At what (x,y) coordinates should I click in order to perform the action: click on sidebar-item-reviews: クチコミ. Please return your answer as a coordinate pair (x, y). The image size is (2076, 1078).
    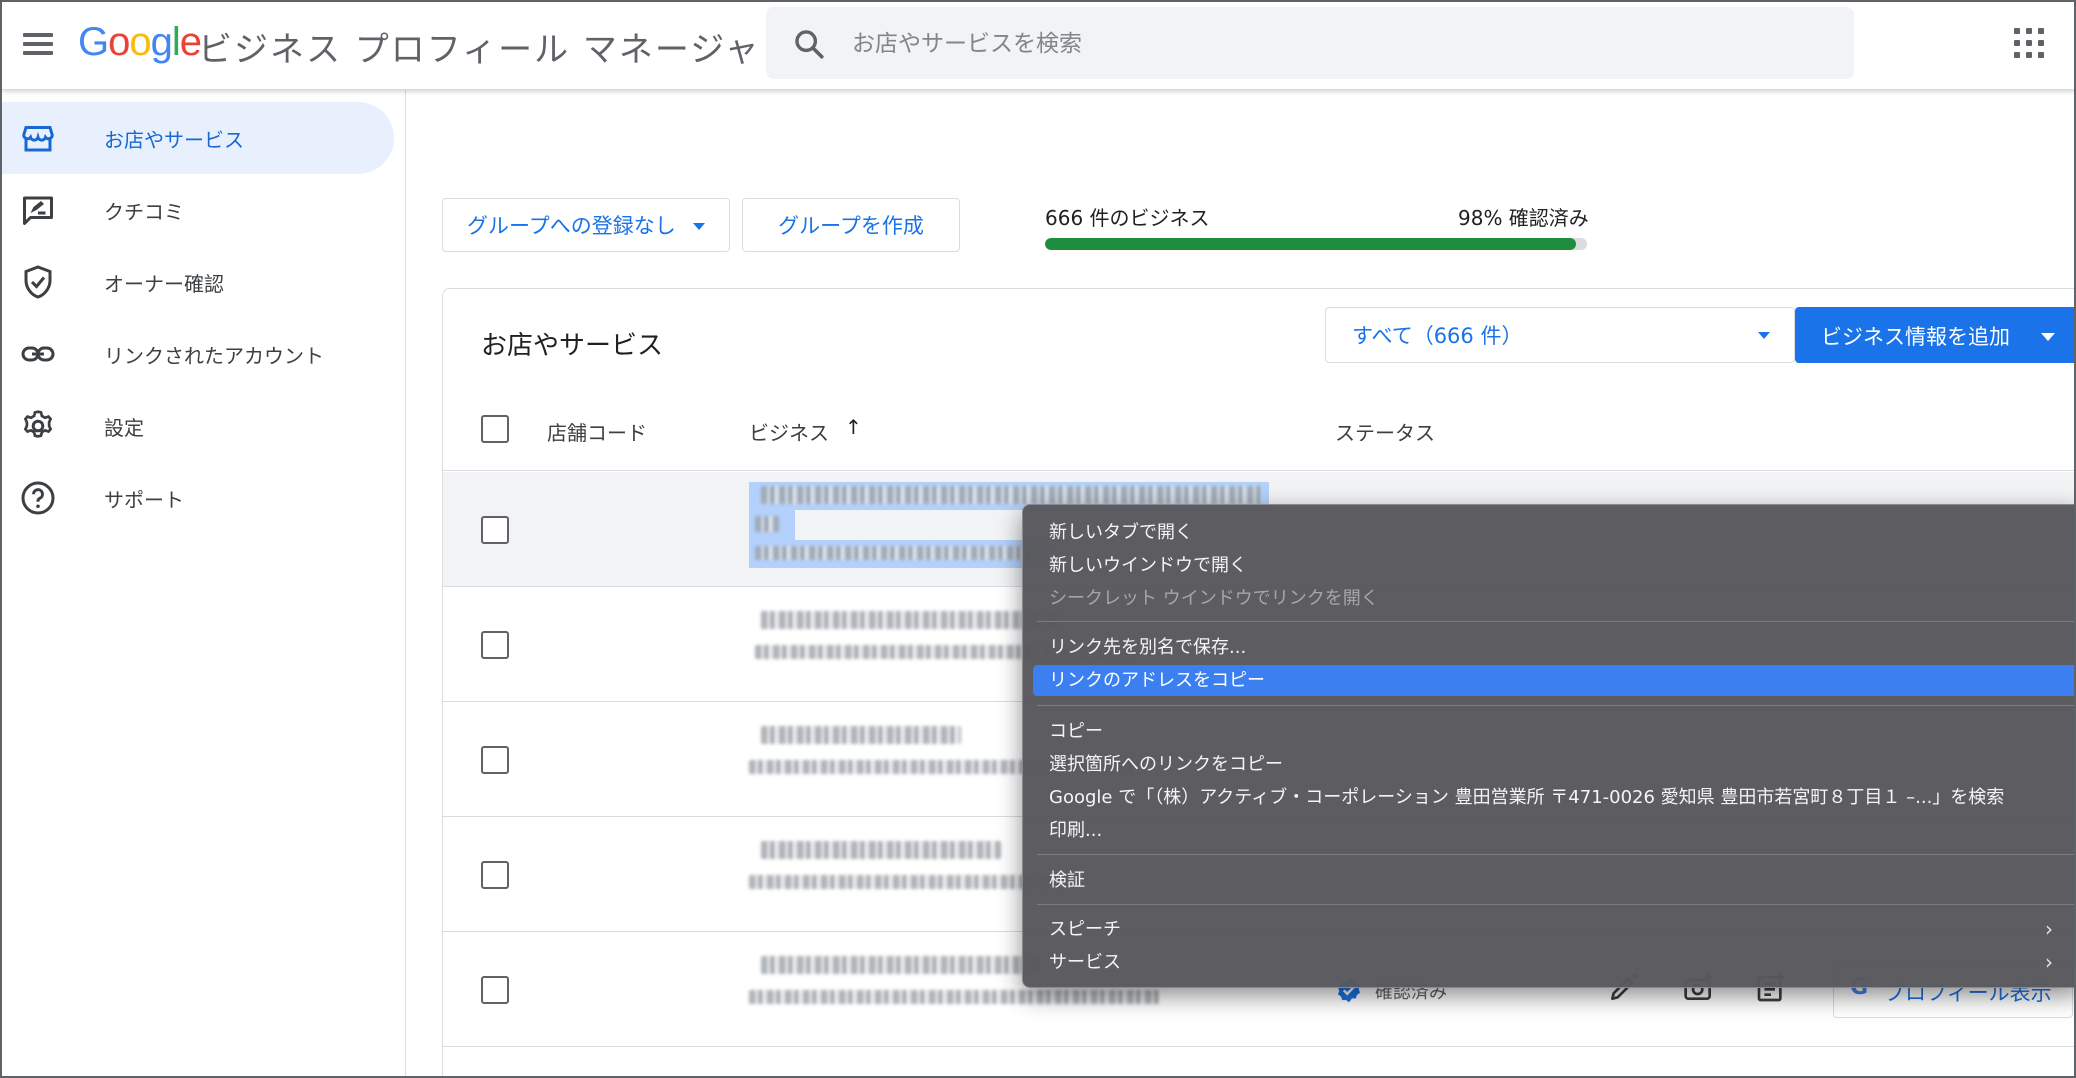
    Looking at the image, I should click on (198, 210).